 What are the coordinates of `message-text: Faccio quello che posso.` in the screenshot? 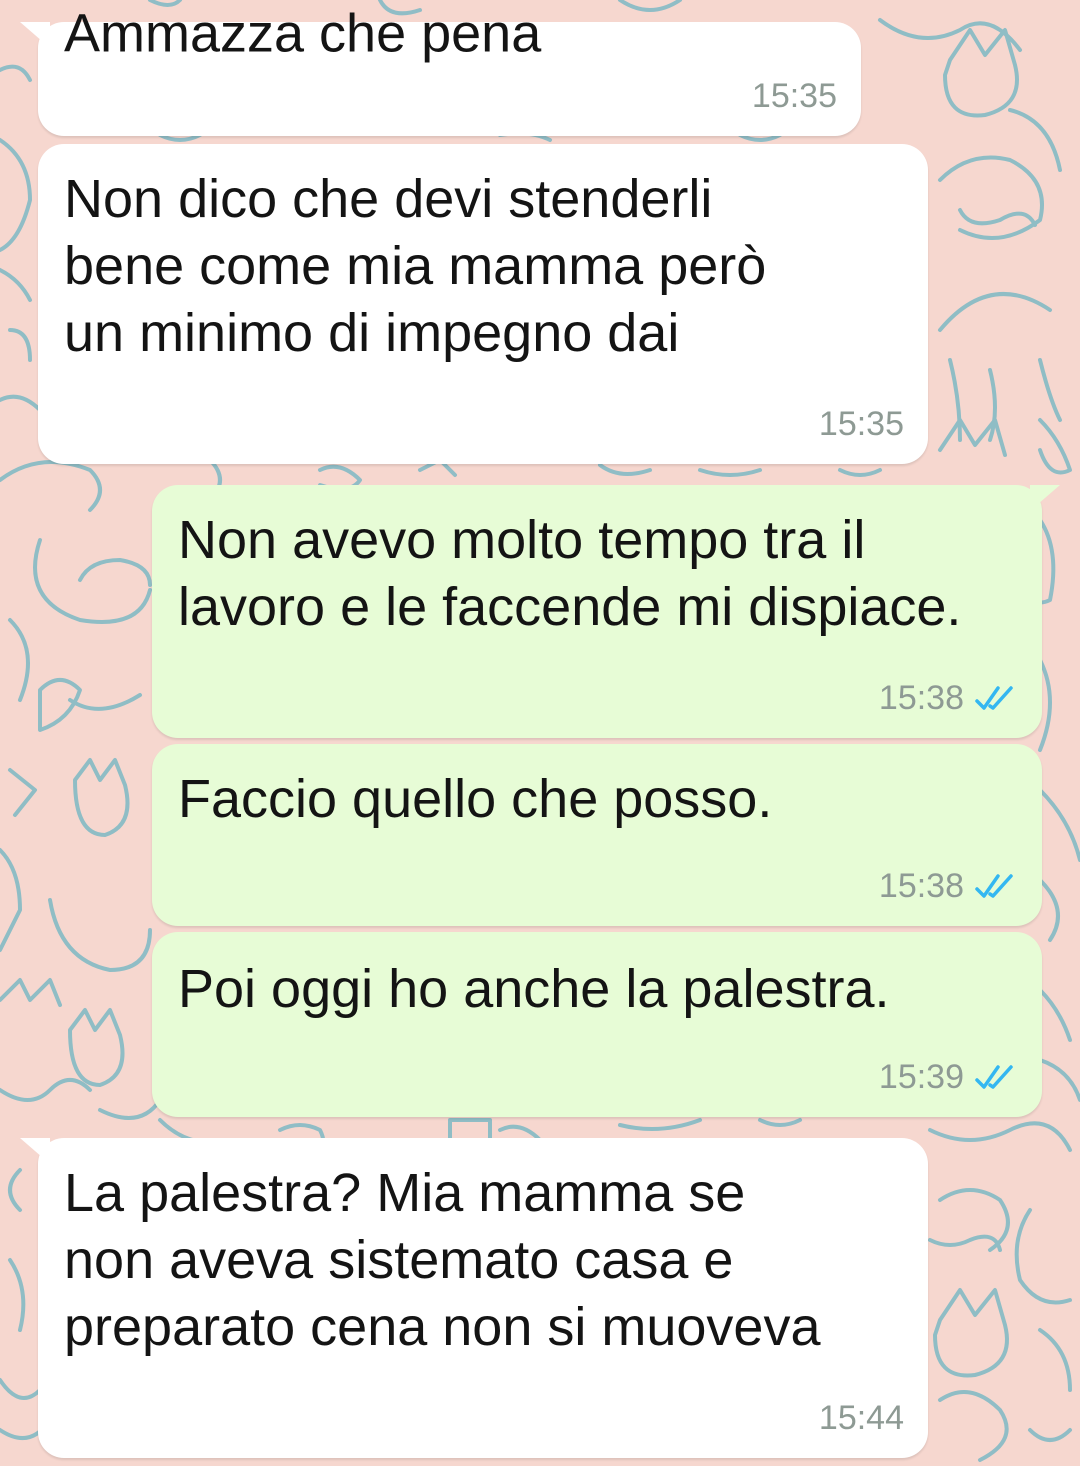 It's located at (475, 799).